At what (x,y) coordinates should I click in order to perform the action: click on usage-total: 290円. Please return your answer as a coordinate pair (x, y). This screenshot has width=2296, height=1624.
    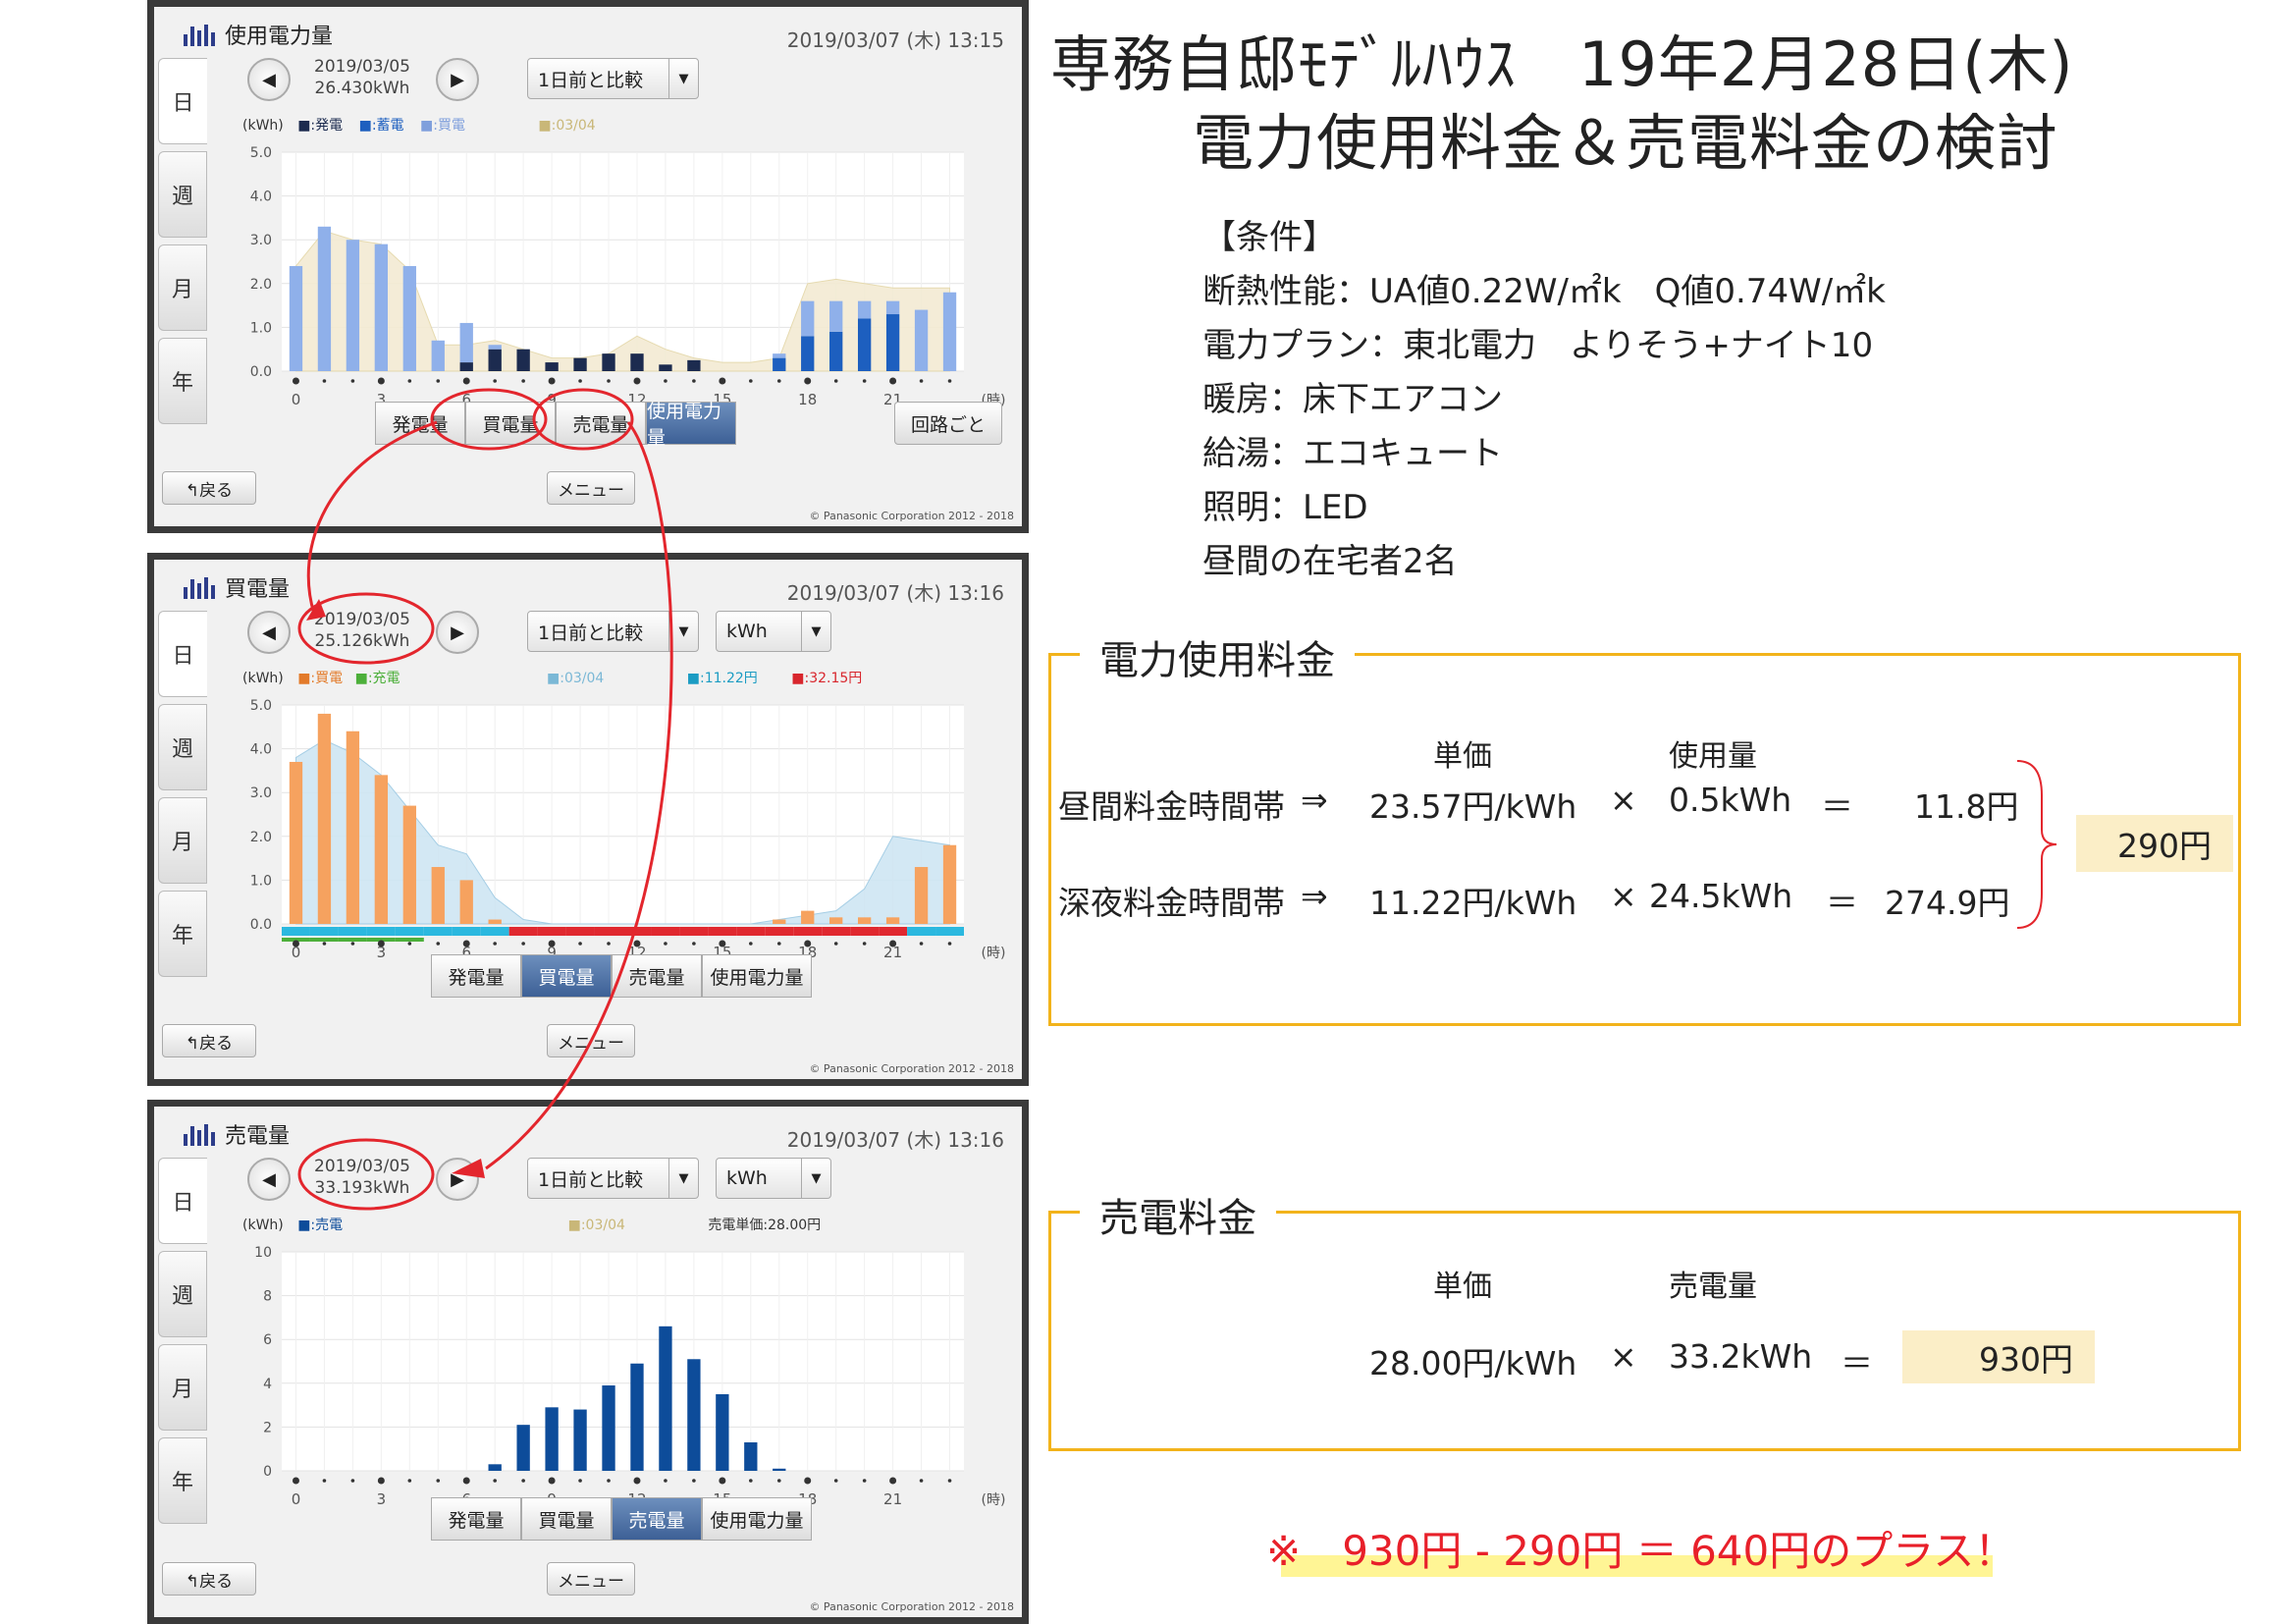
    Looking at the image, I should click on (2154, 843).